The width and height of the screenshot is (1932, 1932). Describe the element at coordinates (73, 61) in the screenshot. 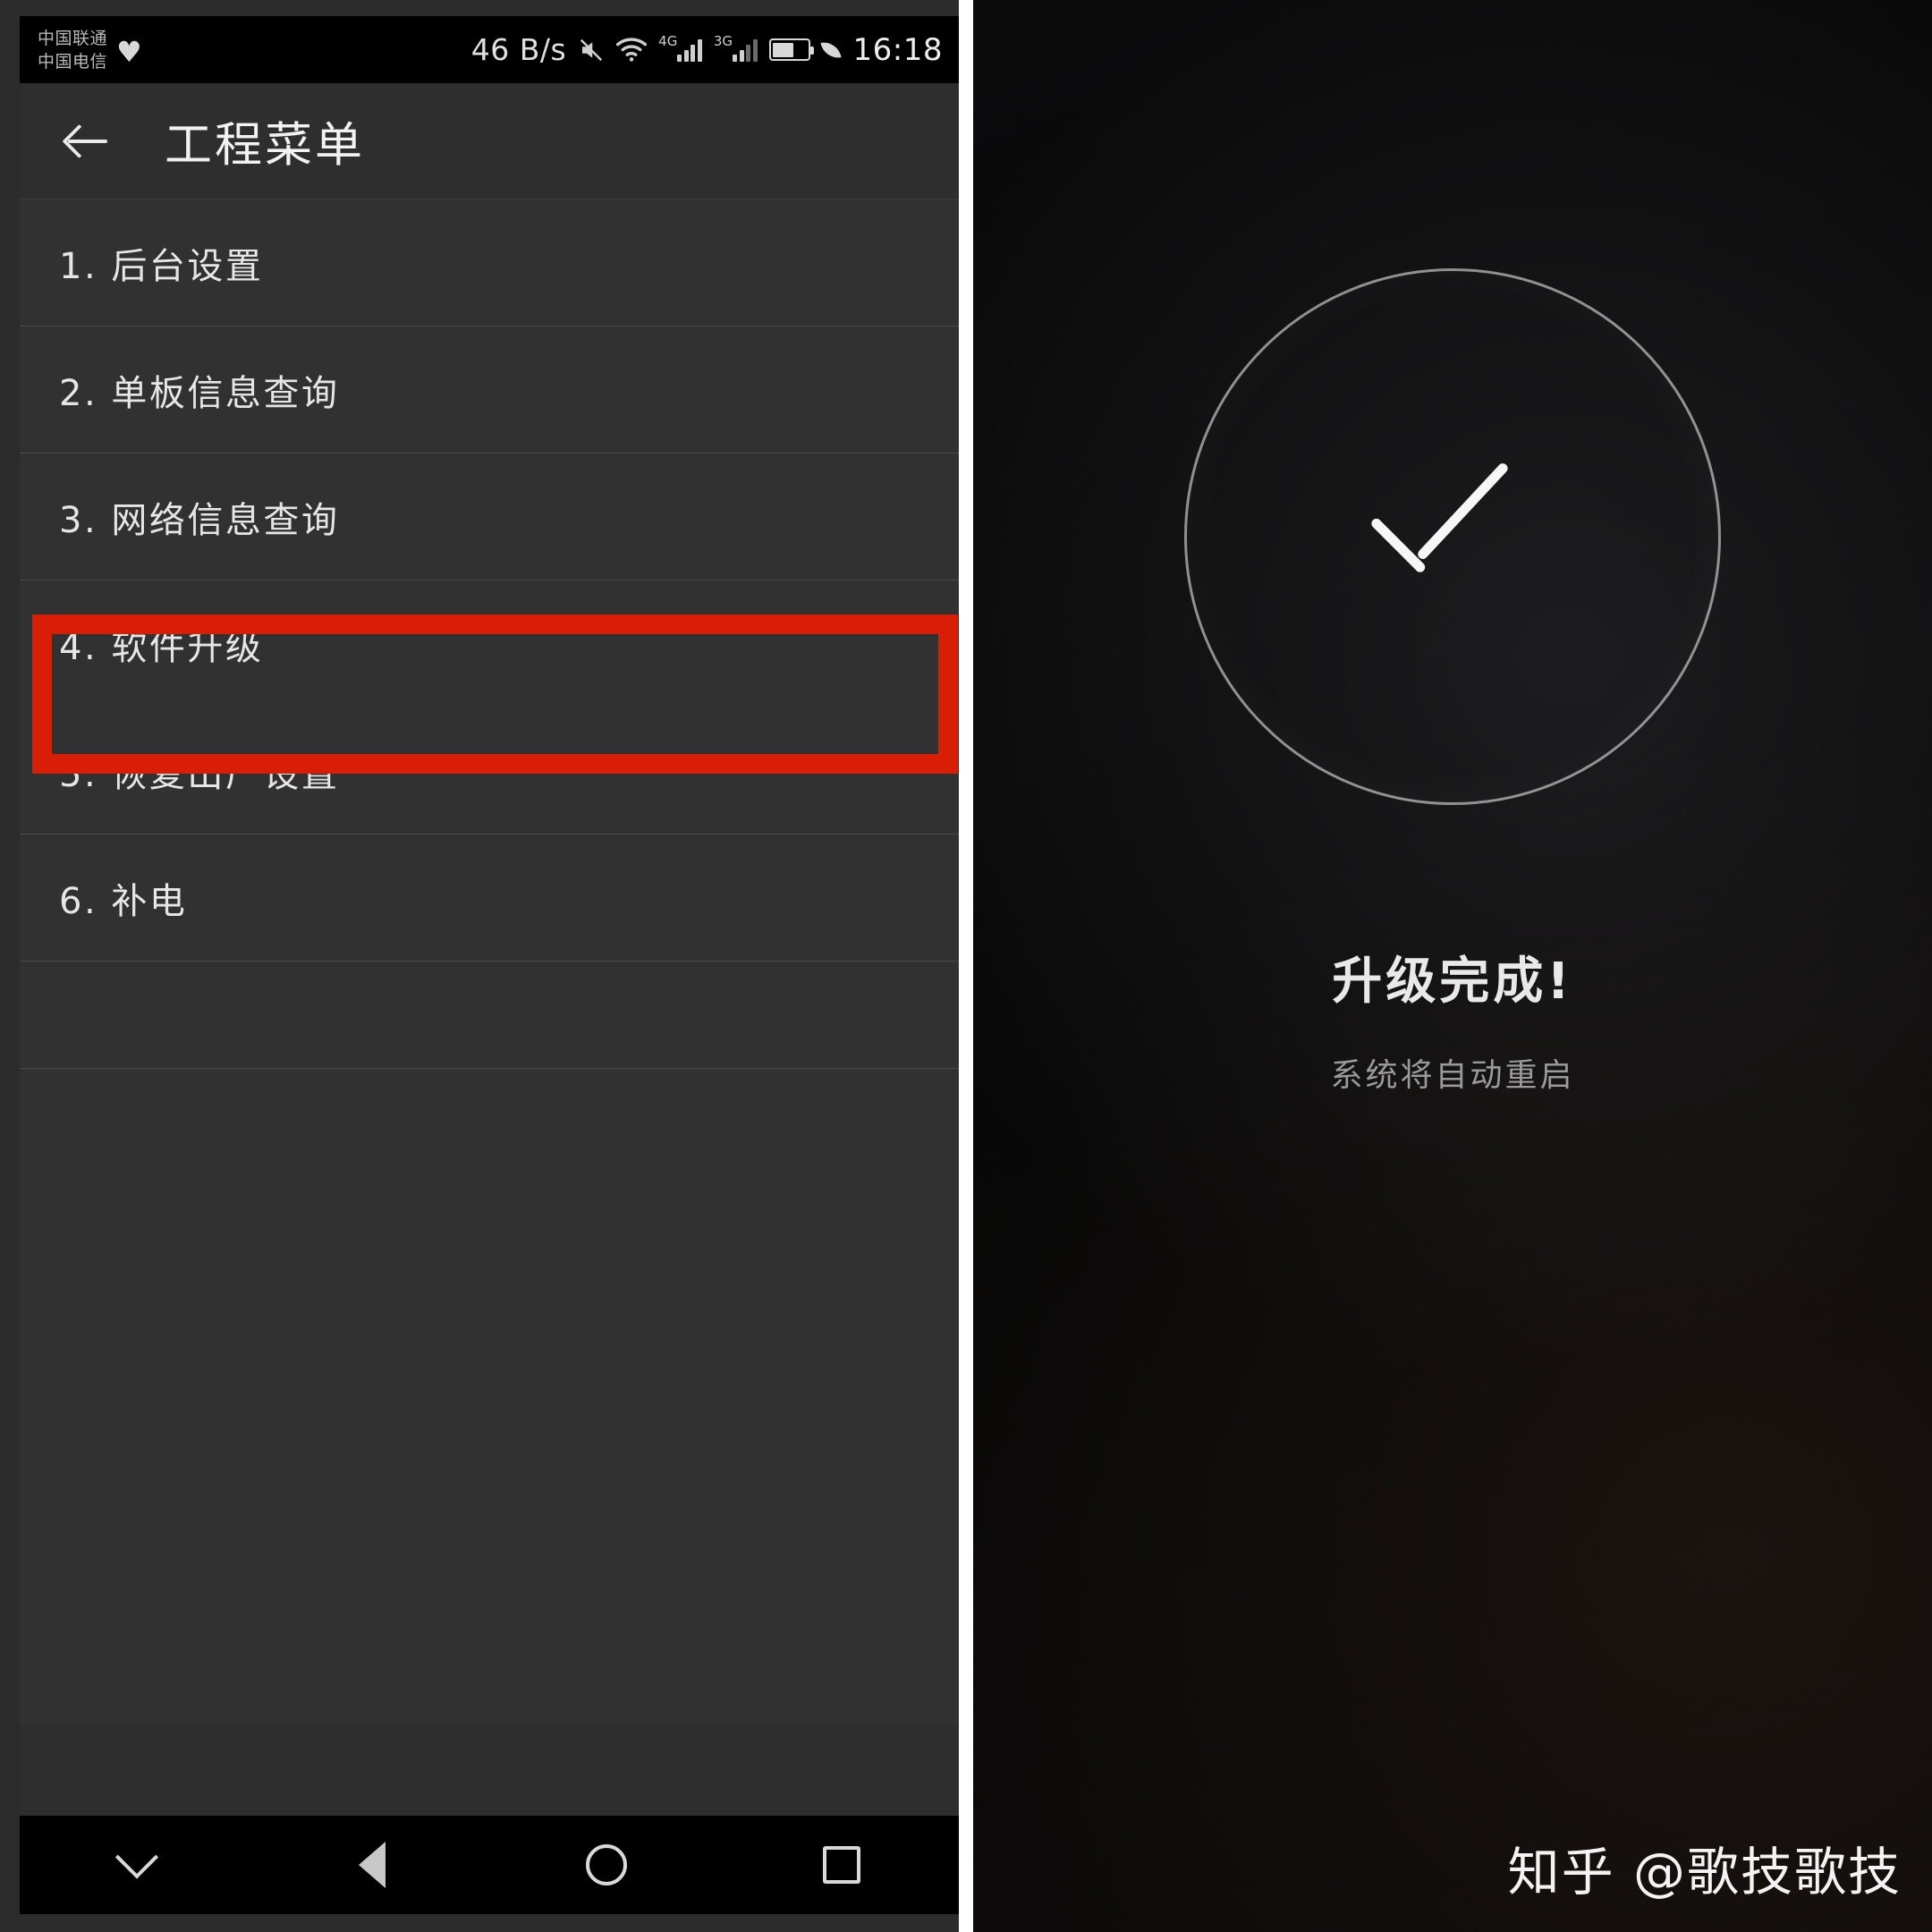

I see `carrier-line-2: 中国电信` at that location.